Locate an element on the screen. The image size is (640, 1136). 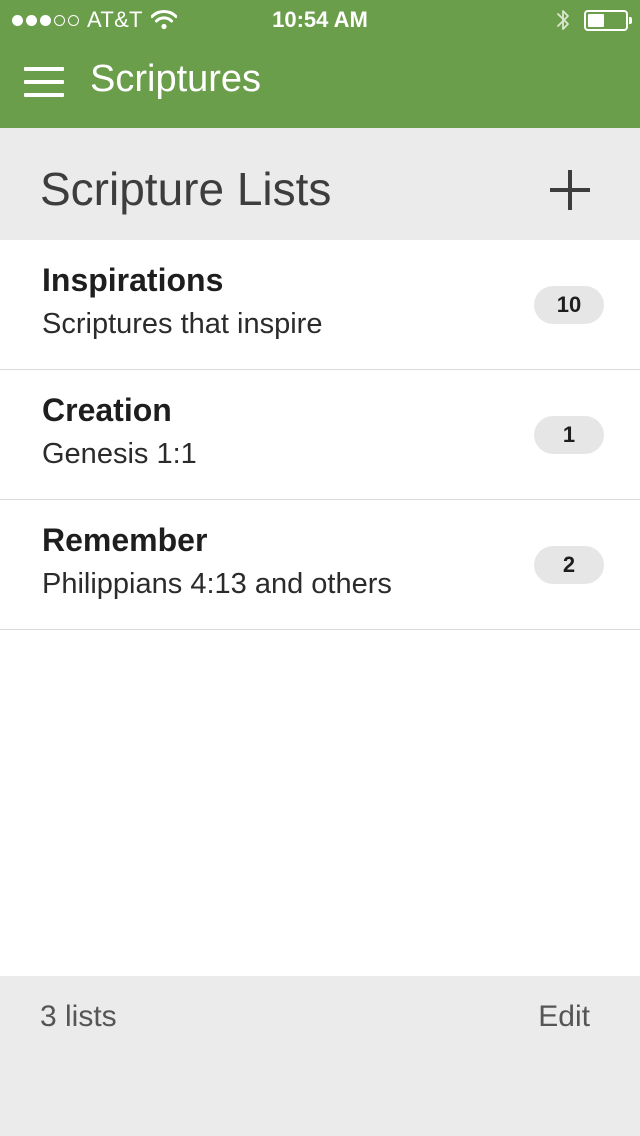
section-title: Scripture Lists is located at coordinates (186, 189).